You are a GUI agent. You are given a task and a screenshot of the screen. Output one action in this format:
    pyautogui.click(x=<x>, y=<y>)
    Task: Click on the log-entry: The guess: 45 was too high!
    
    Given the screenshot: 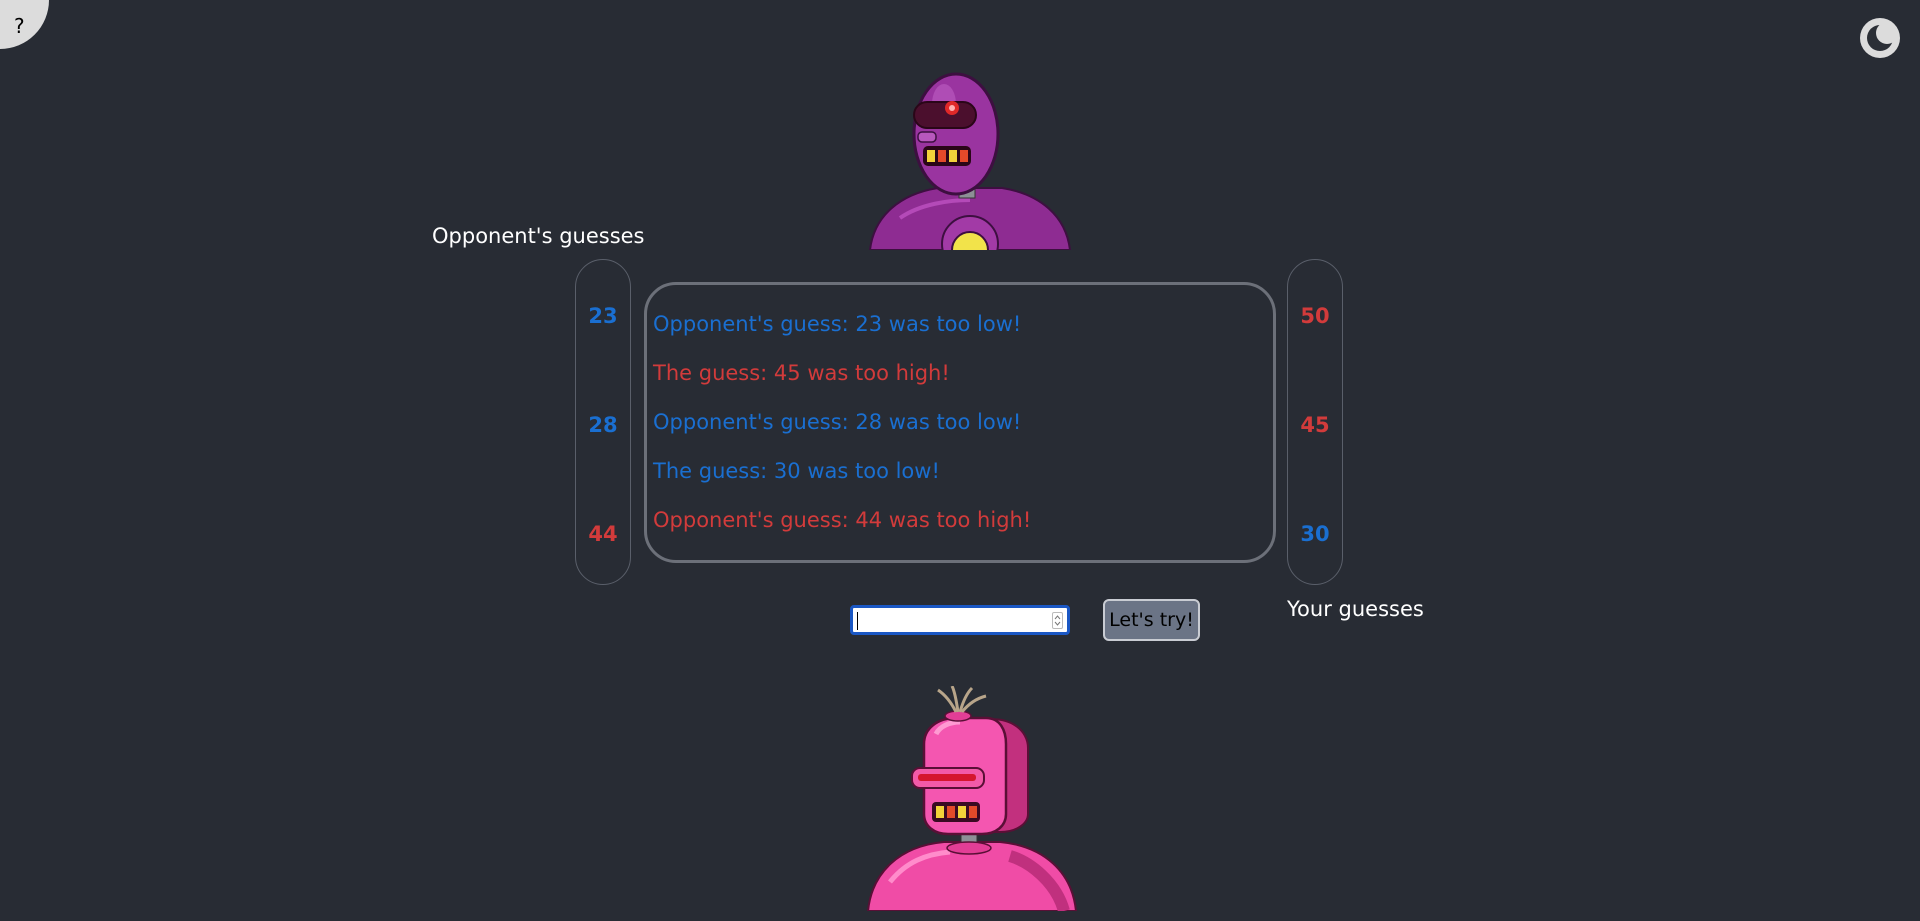 What is the action you would take?
    pyautogui.click(x=801, y=373)
    